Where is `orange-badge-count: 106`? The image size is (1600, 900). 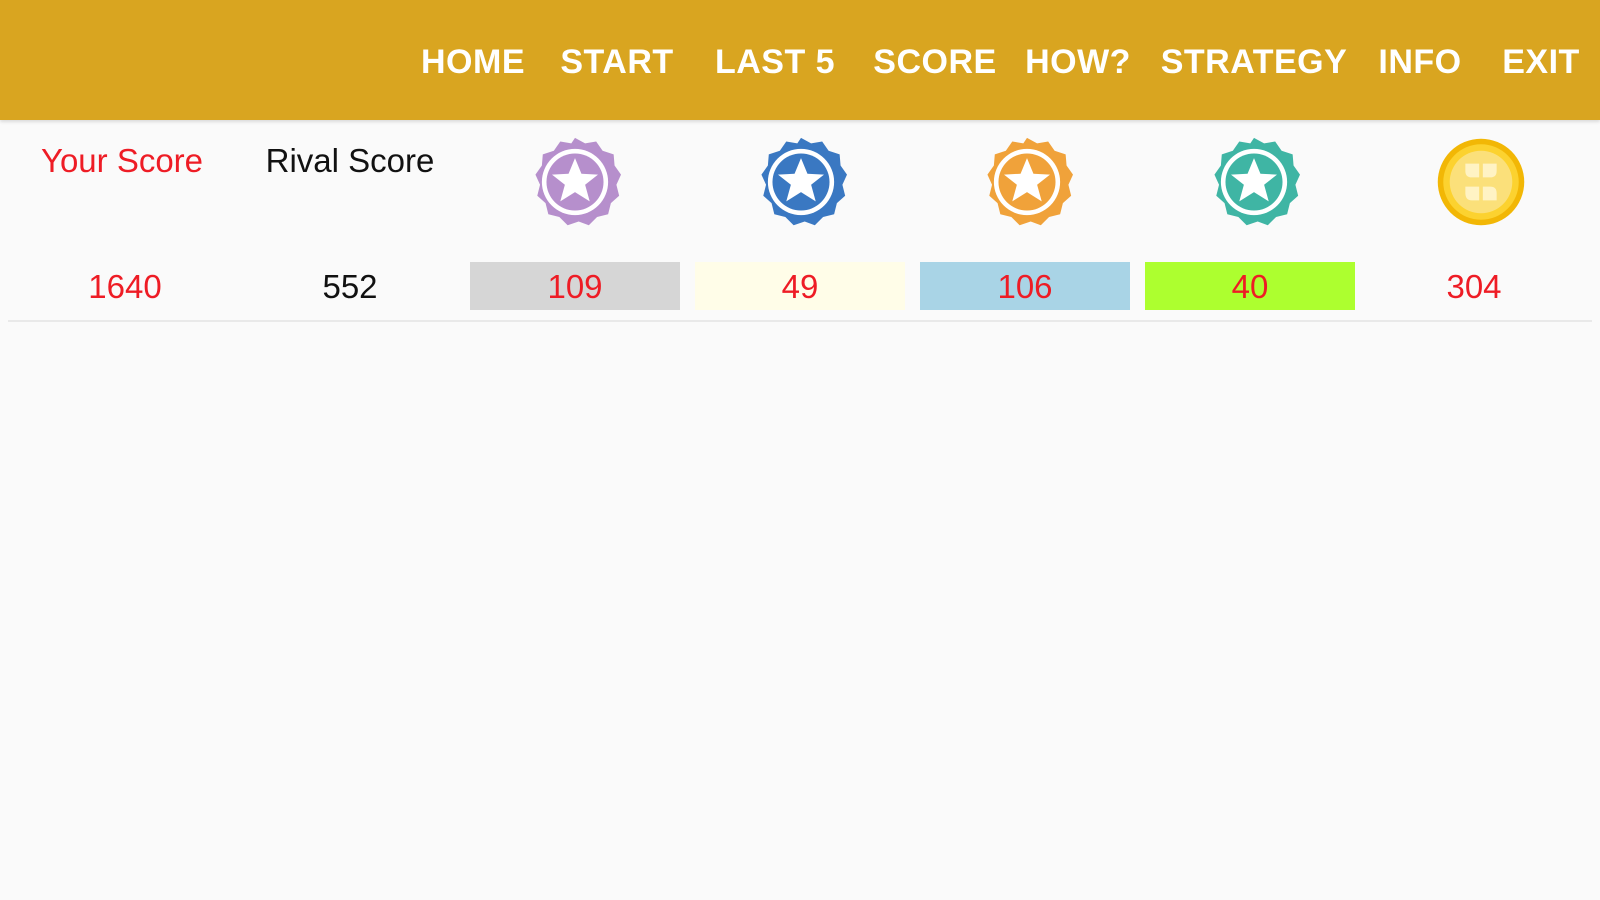
orange-badge-count: 106 is located at coordinates (1025, 286).